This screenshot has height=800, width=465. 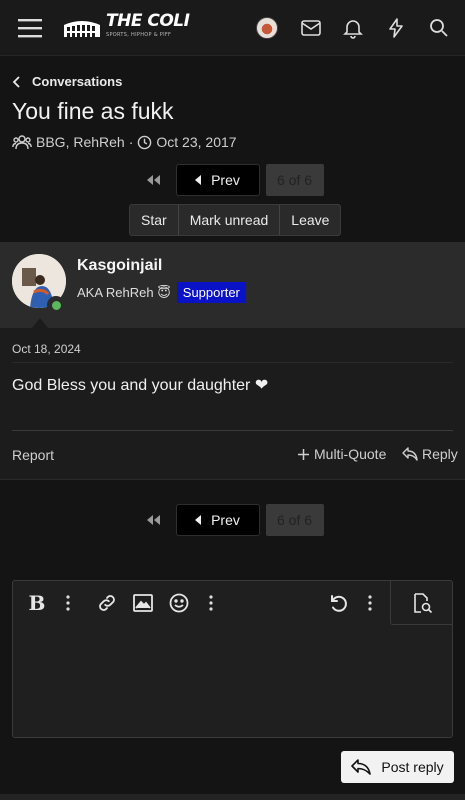 I want to click on mark-unread-button: Mark unread, so click(x=230, y=220).